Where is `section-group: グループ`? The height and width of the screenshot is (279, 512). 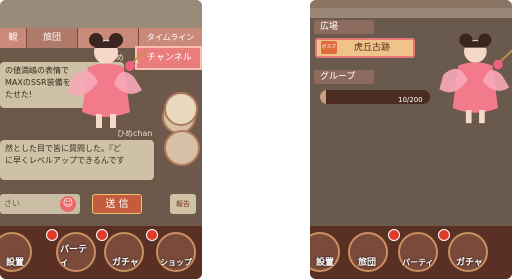 section-group: グループ is located at coordinates (344, 77).